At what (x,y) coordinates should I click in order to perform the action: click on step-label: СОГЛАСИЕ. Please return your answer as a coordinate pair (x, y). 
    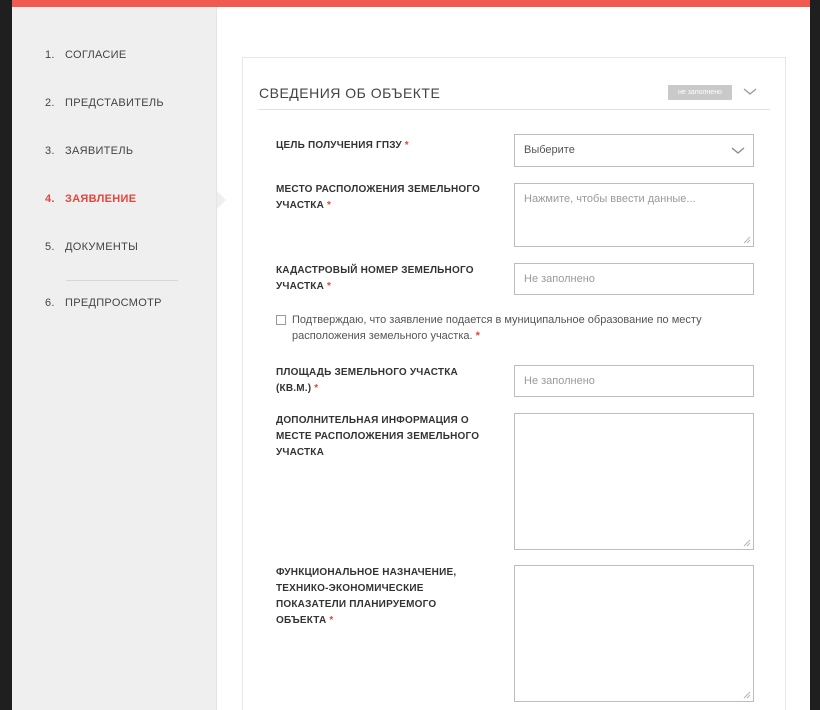
    Looking at the image, I should click on (96, 55).